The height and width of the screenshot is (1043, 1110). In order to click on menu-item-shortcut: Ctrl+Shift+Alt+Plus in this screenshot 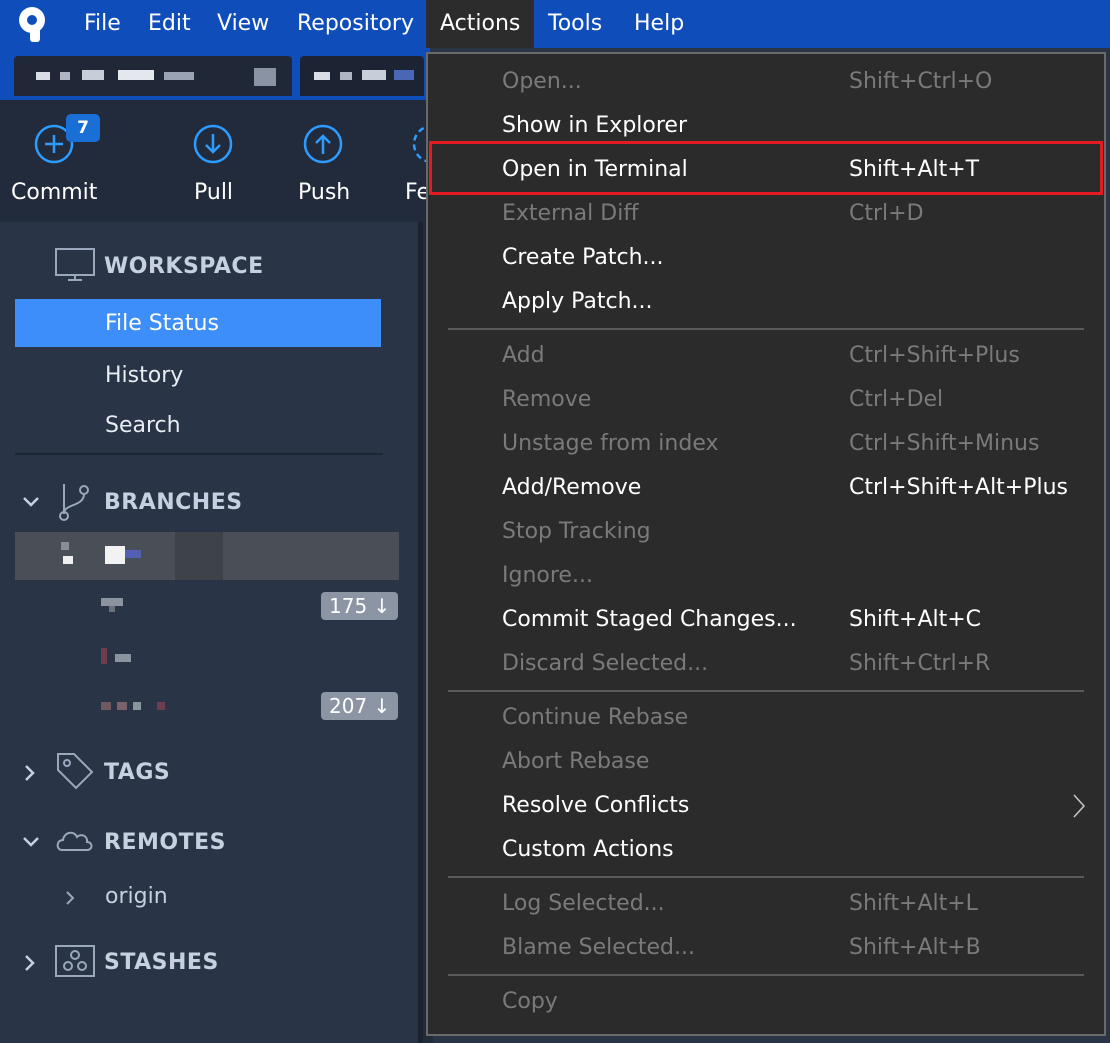, I will do `click(959, 487)`.